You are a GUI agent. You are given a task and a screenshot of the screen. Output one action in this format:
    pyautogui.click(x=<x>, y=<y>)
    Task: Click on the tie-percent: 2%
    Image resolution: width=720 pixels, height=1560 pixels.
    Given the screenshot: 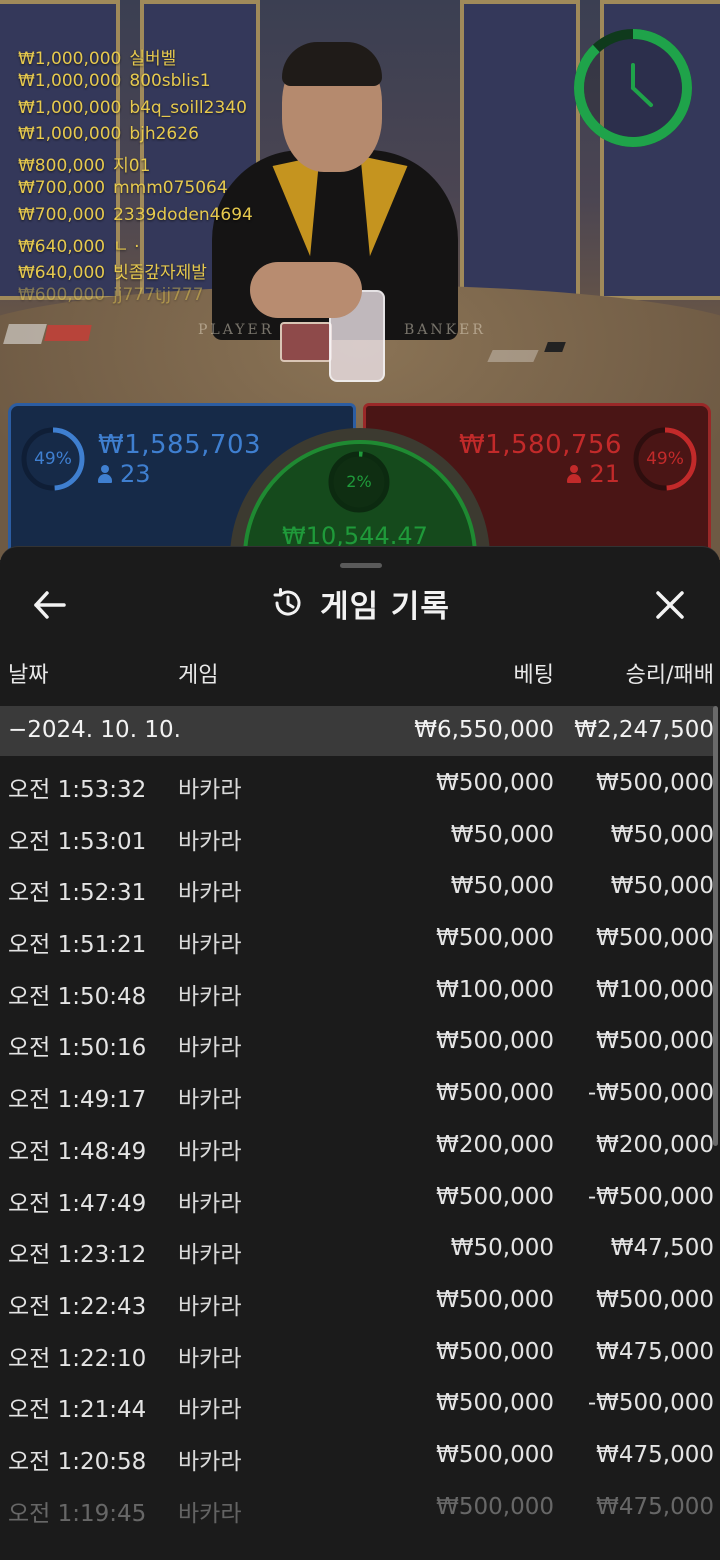 What is the action you would take?
    pyautogui.click(x=359, y=481)
    